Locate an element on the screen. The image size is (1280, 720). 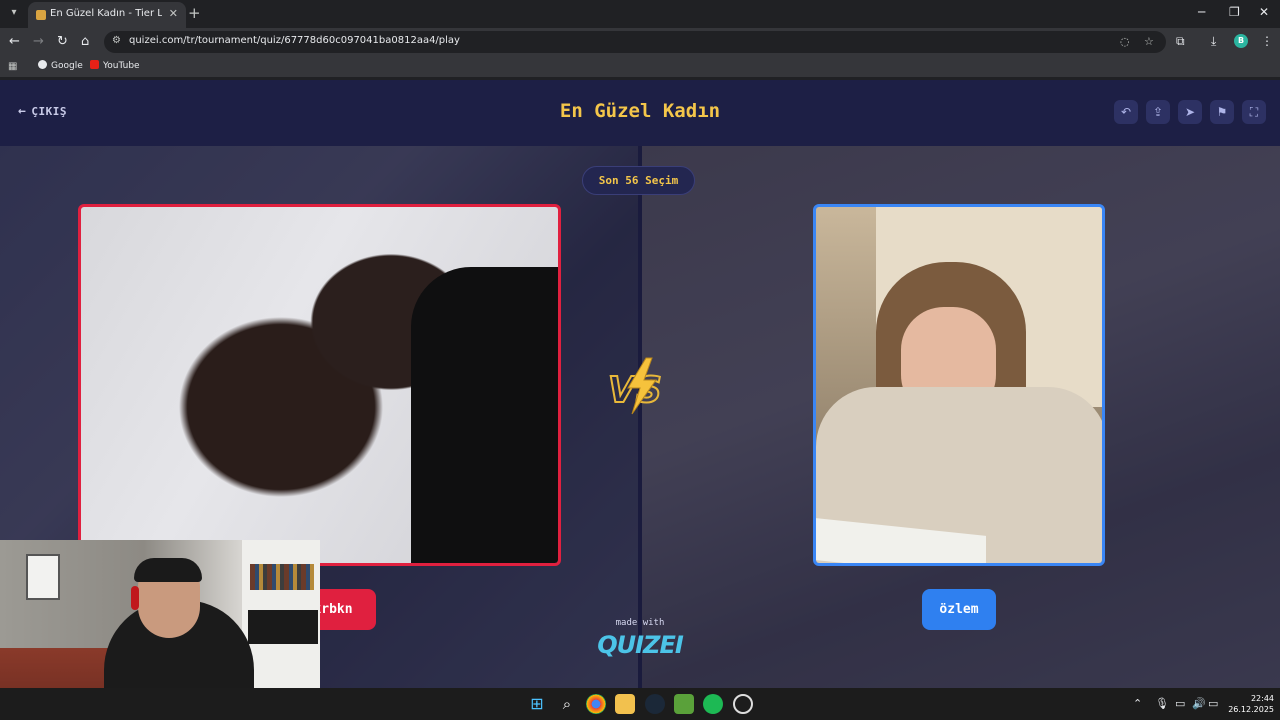
round-indicator: Son 56 Seçim is located at coordinates (638, 180).